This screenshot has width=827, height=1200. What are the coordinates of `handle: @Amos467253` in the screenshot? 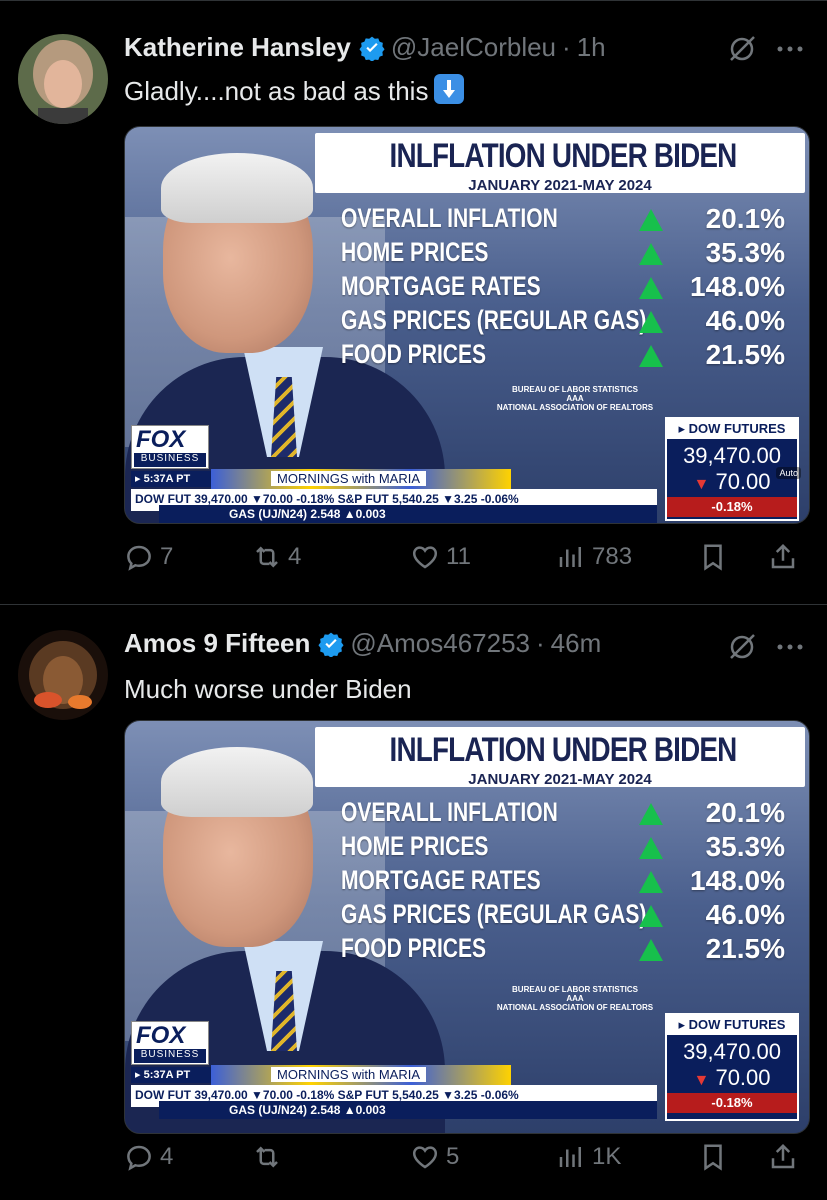 It's located at (440, 643).